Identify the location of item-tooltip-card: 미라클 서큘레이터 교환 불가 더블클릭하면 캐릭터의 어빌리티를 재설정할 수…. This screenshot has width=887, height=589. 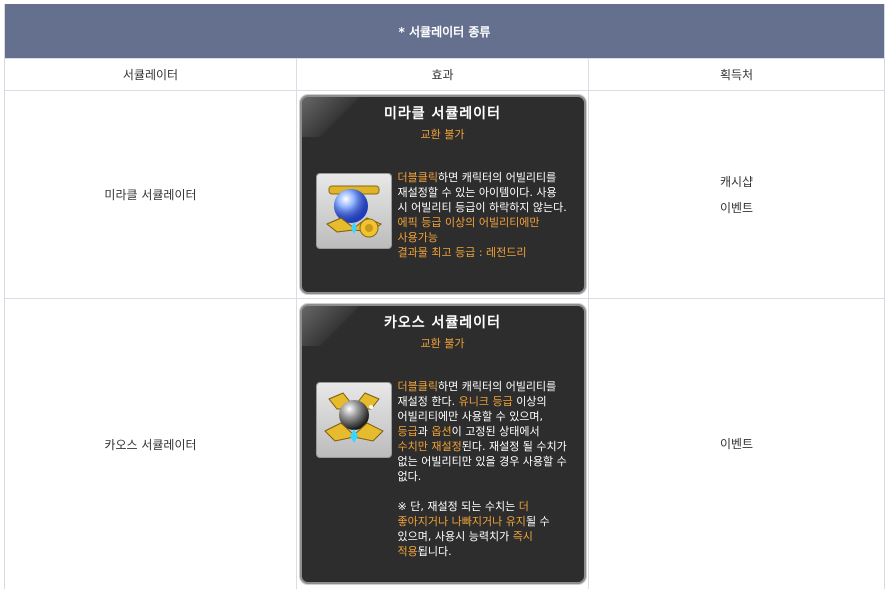
(442, 194).